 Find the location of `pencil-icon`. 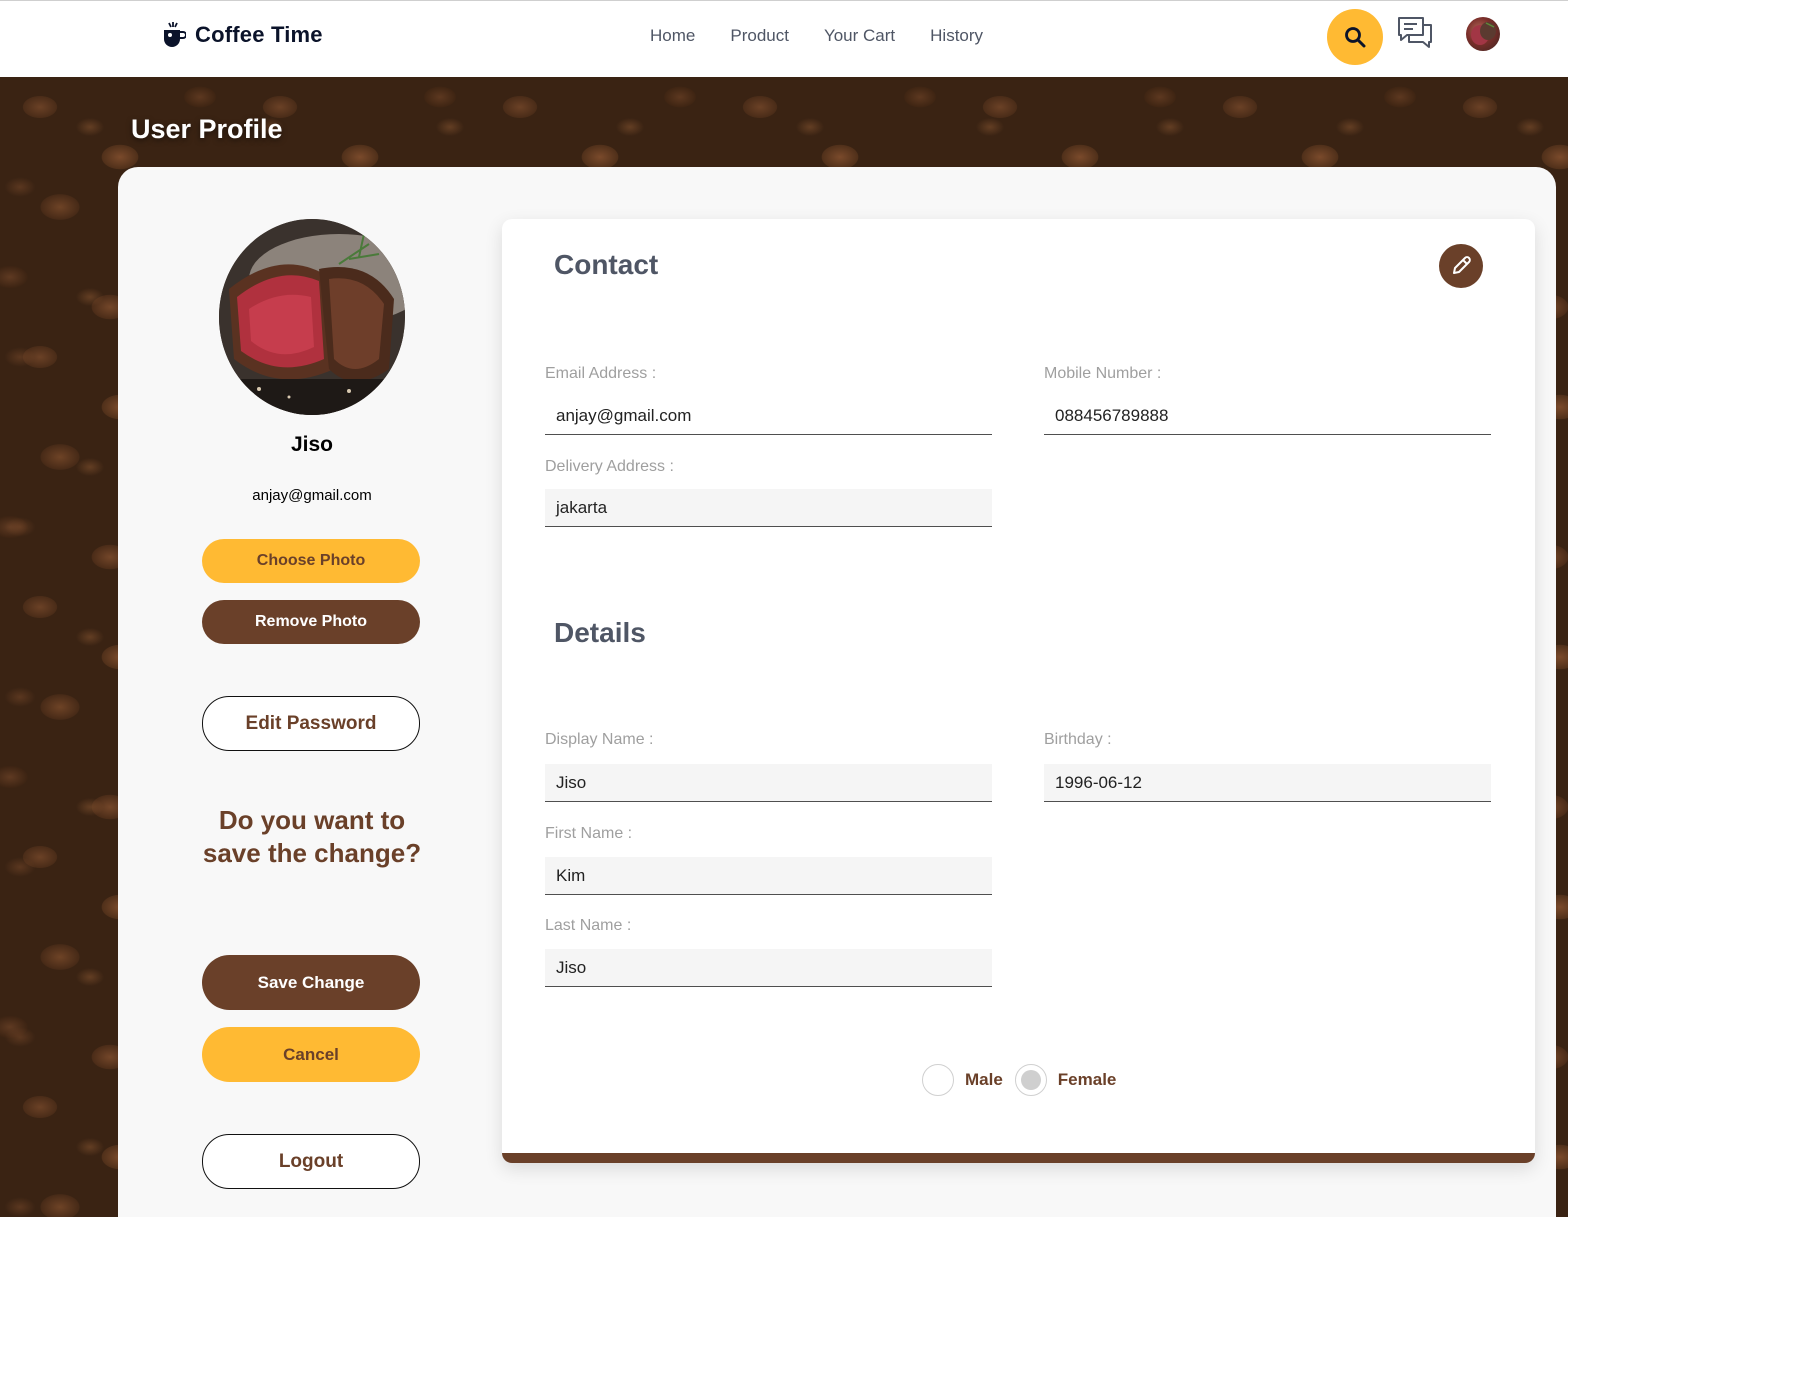

pencil-icon is located at coordinates (1462, 265).